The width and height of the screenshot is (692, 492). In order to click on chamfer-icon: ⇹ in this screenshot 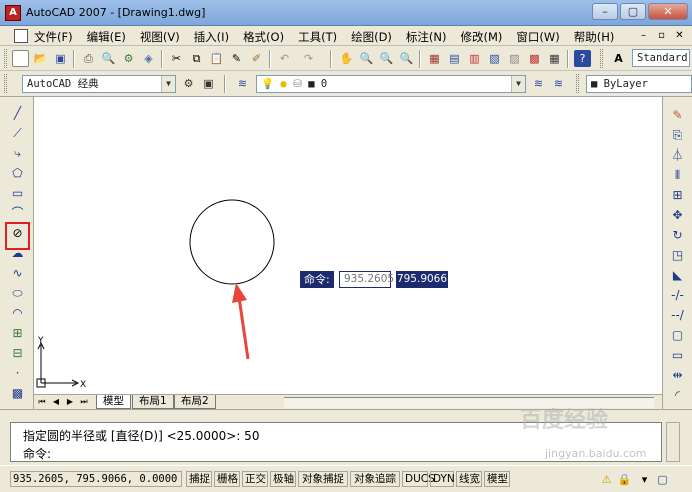, I will do `click(677, 375)`.